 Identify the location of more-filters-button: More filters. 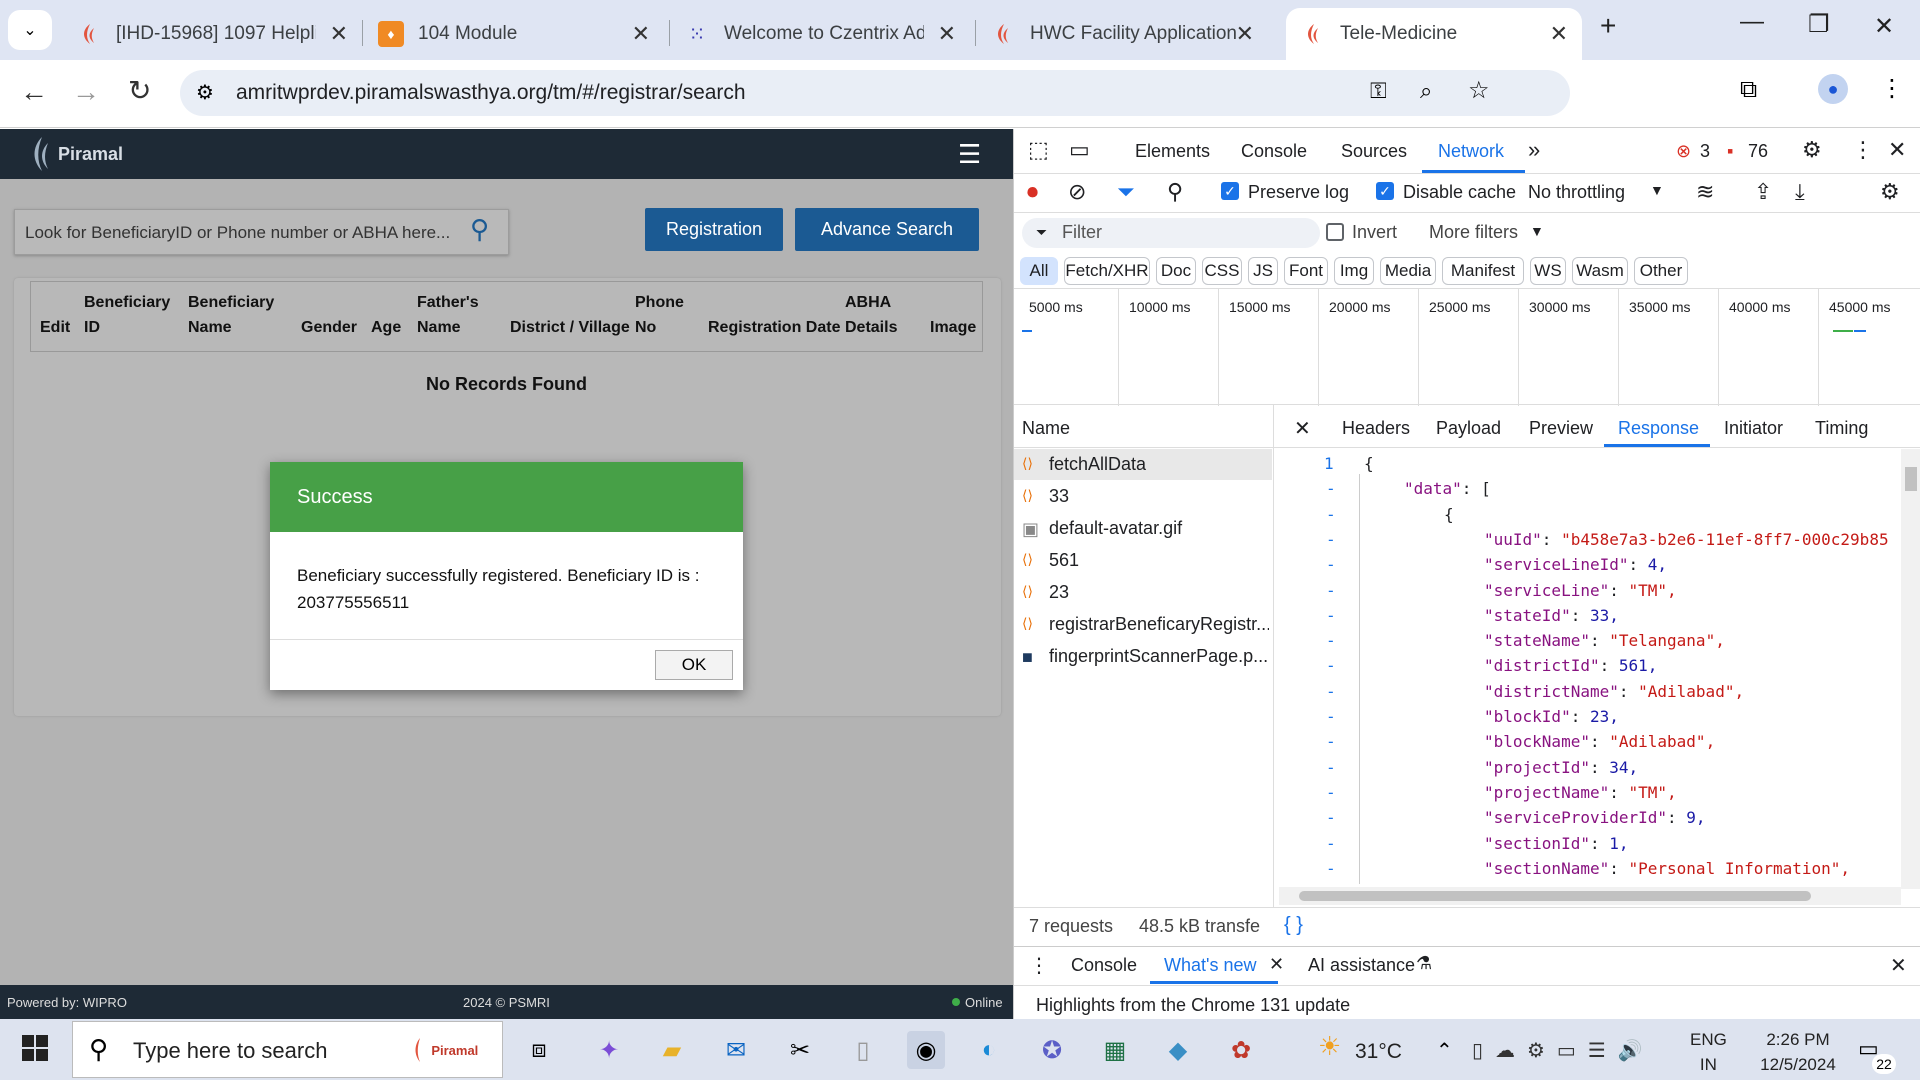
(1473, 232).